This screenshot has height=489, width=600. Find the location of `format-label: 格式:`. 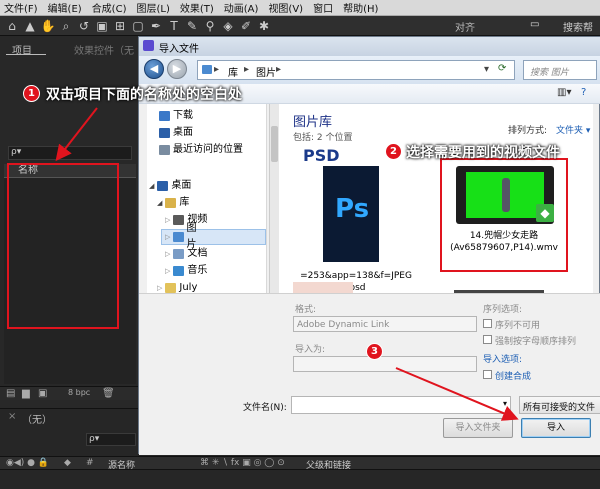

format-label: 格式: is located at coordinates (306, 310).